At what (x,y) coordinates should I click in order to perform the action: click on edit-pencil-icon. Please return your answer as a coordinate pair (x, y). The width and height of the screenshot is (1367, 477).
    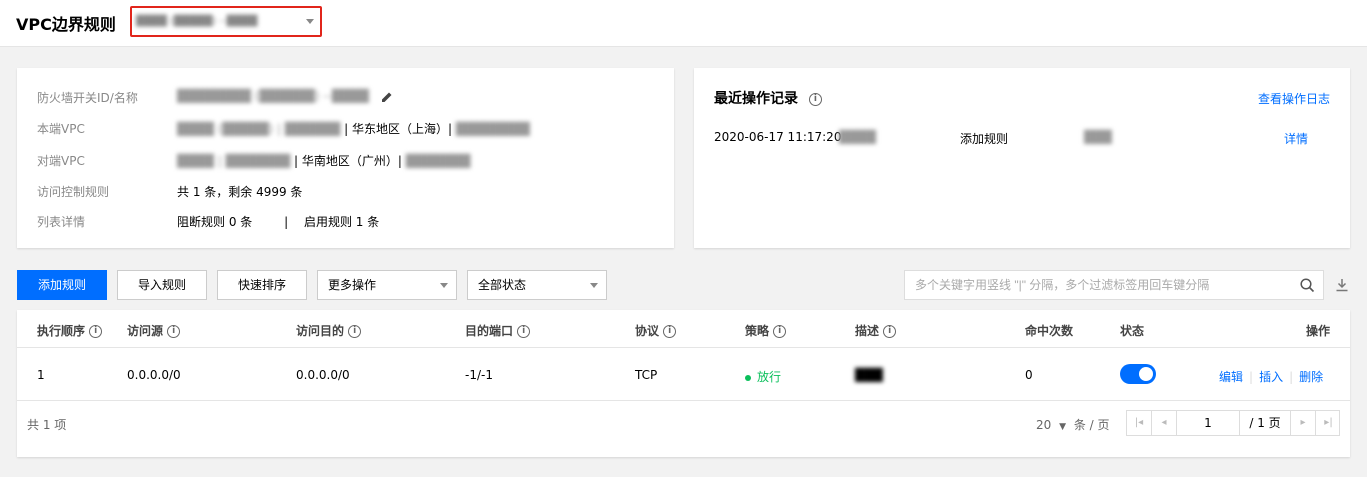
    Looking at the image, I should click on (387, 97).